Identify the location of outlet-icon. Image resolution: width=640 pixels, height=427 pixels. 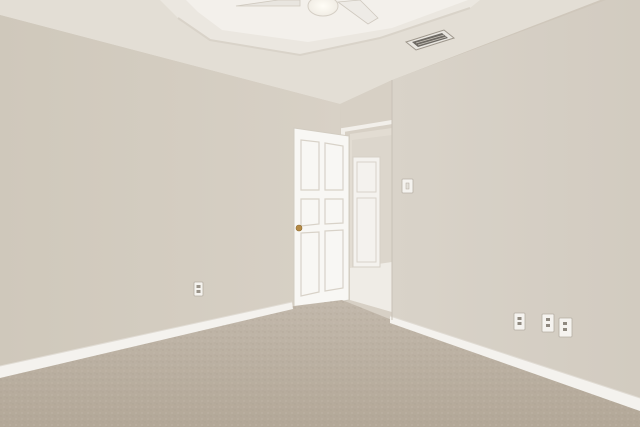
(198, 289).